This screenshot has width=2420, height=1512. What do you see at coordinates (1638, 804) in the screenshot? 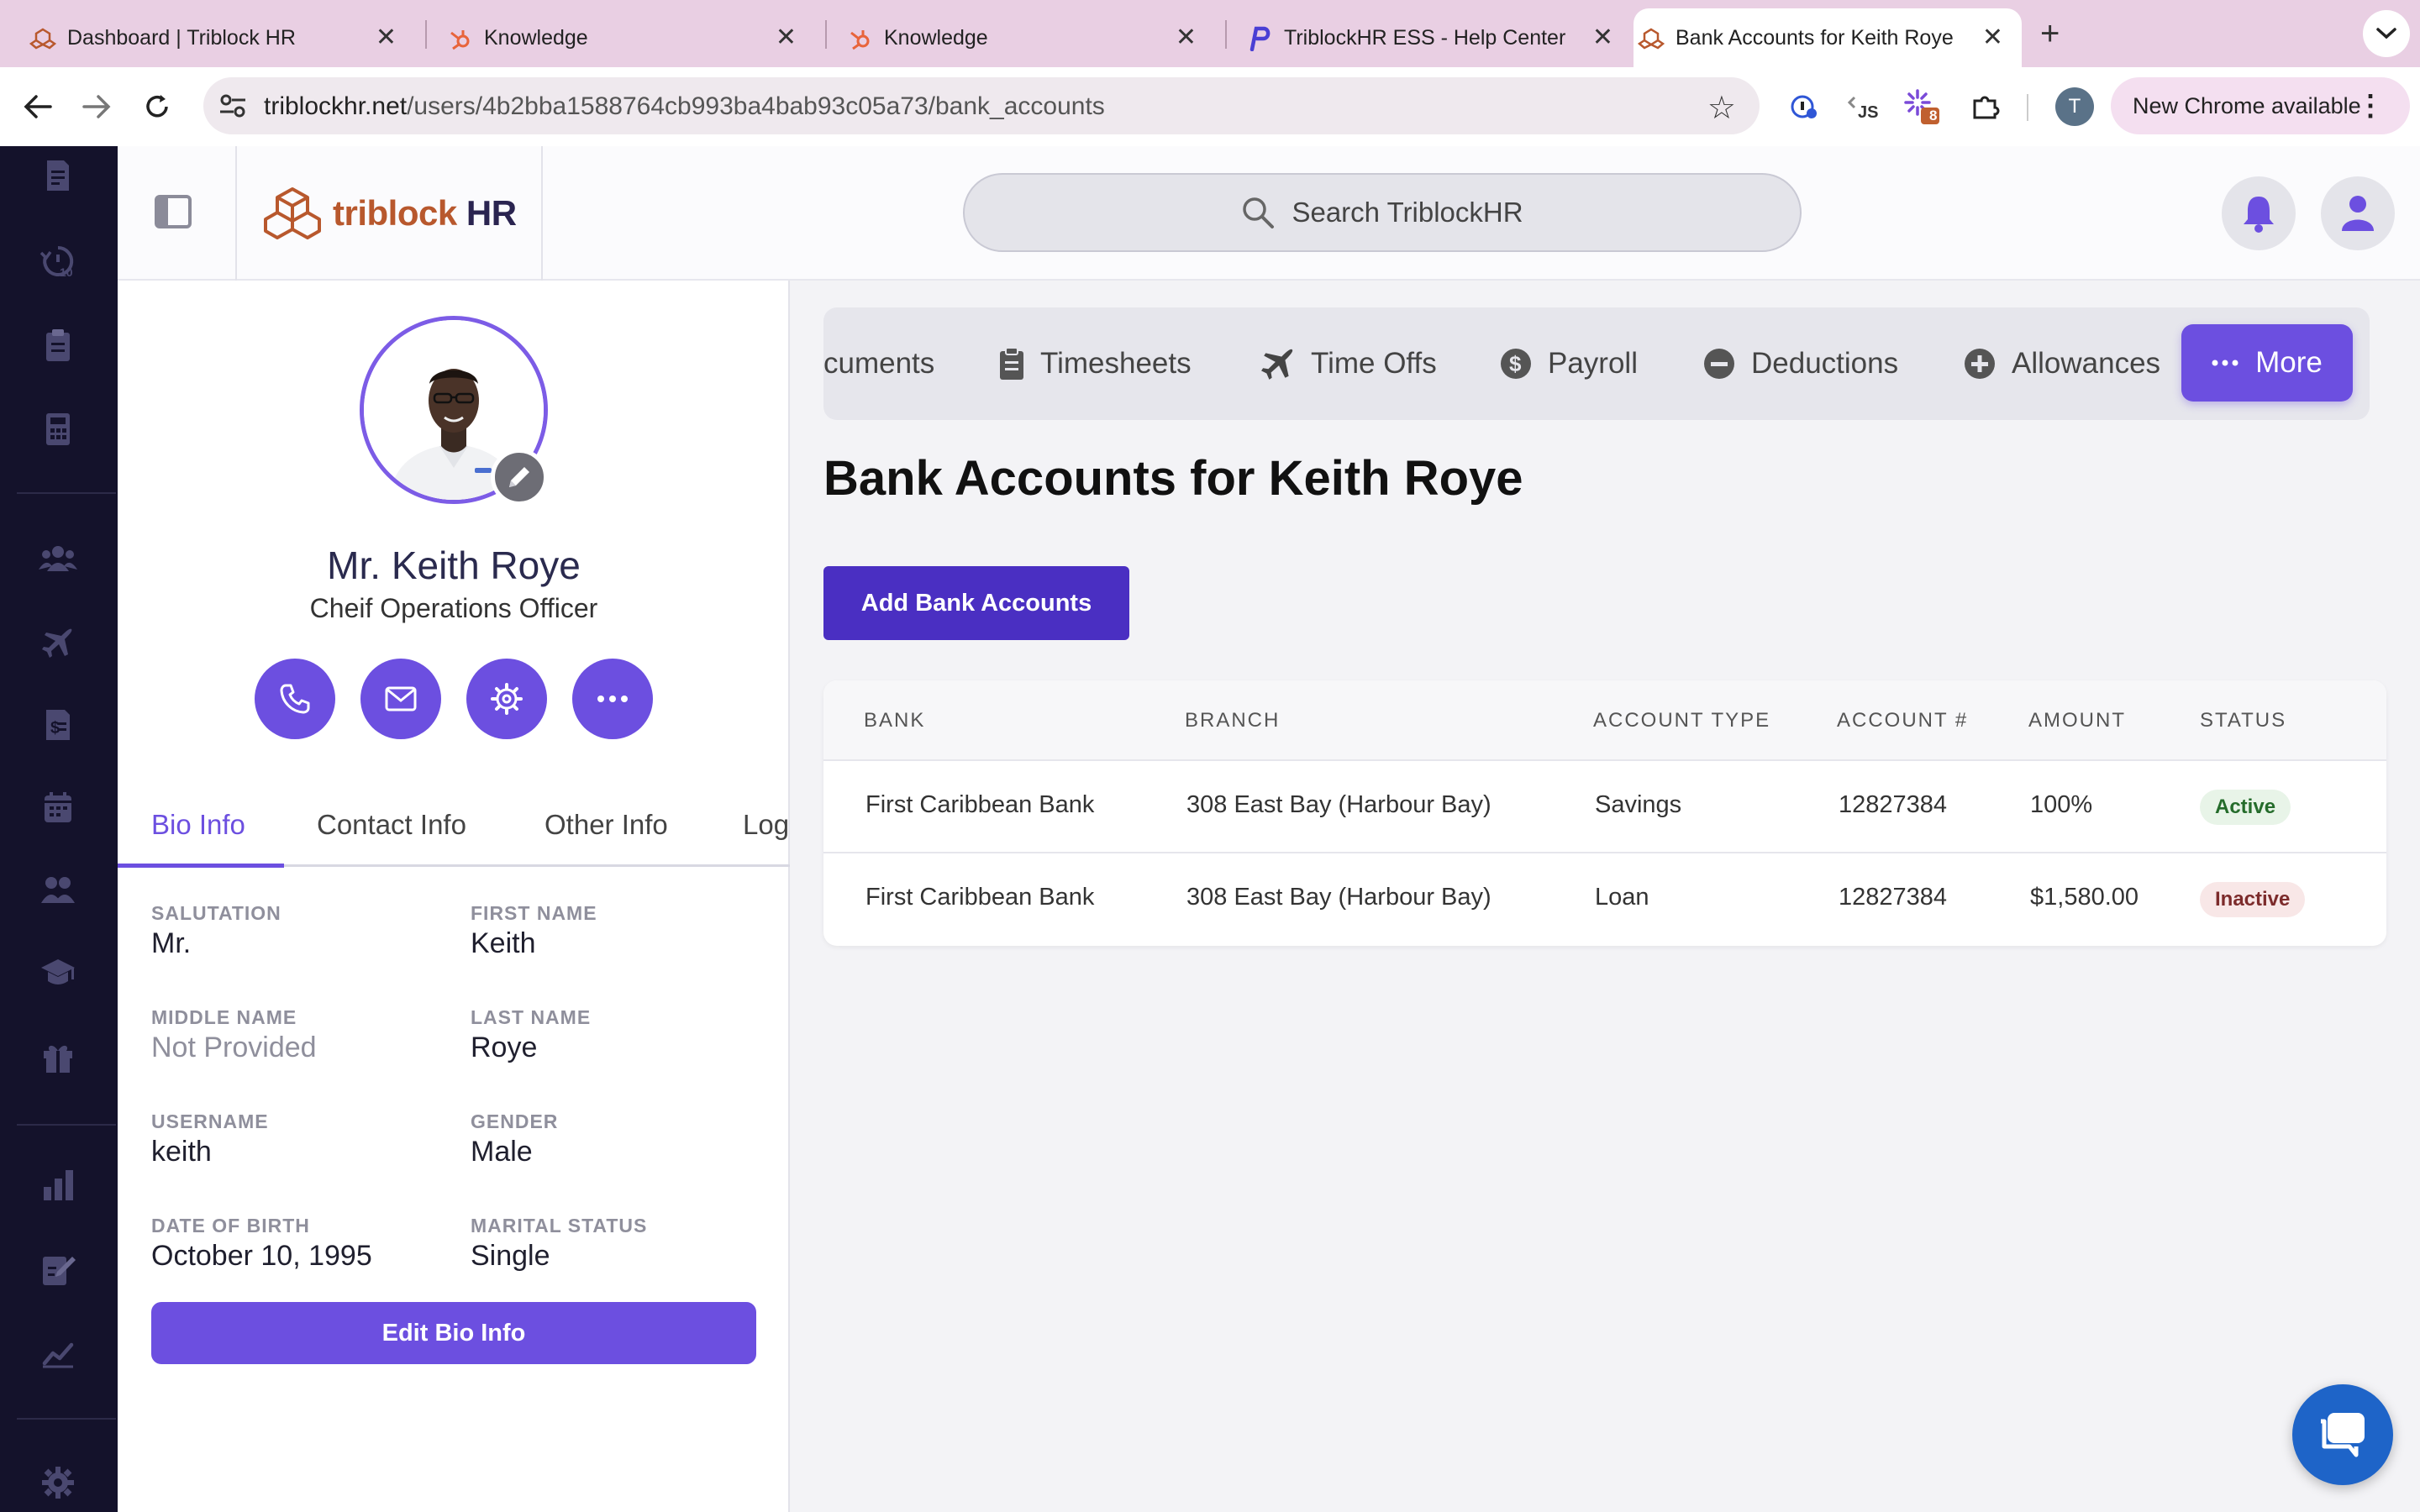
I see `cell-account-type: Savings` at bounding box center [1638, 804].